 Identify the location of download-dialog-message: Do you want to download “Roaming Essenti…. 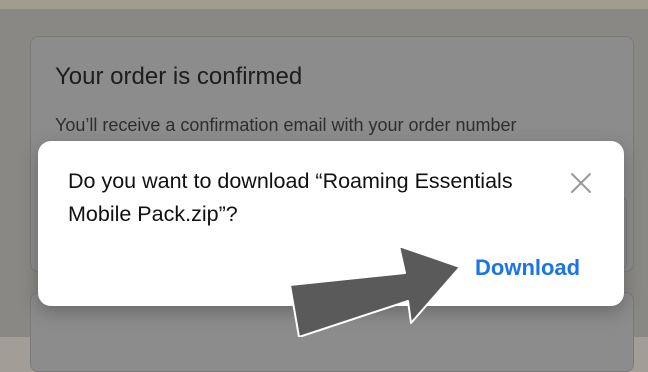
(290, 197).